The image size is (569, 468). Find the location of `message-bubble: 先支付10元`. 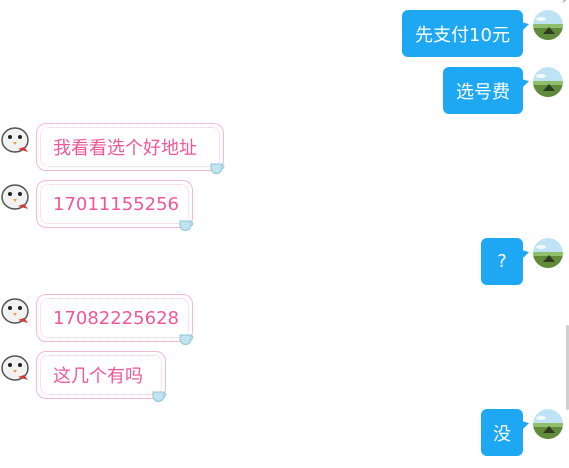

message-bubble: 先支付10元 is located at coordinates (462, 33).